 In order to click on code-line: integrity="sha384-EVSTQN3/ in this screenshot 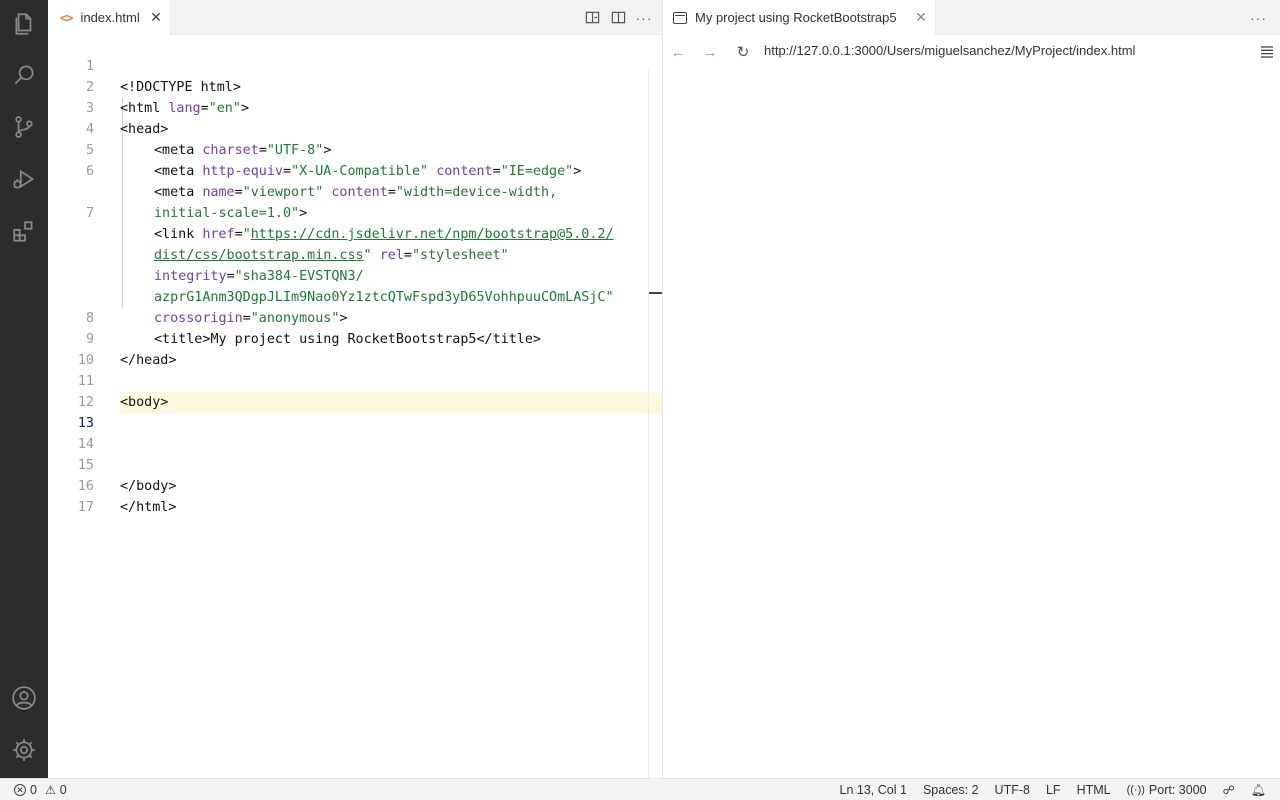, I will do `click(259, 276)`.